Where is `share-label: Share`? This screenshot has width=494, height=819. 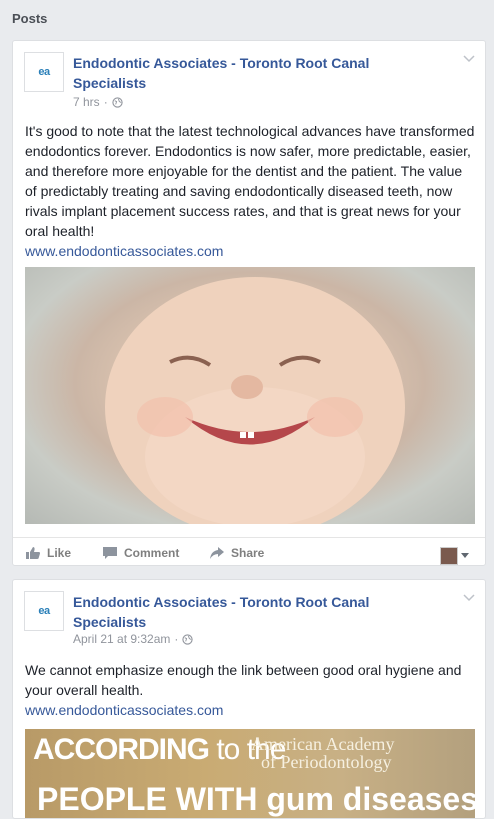 share-label: Share is located at coordinates (248, 553).